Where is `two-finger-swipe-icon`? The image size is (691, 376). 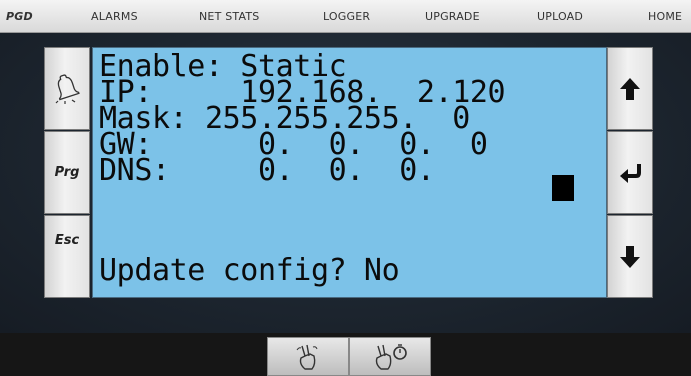 two-finger-swipe-icon is located at coordinates (307, 357).